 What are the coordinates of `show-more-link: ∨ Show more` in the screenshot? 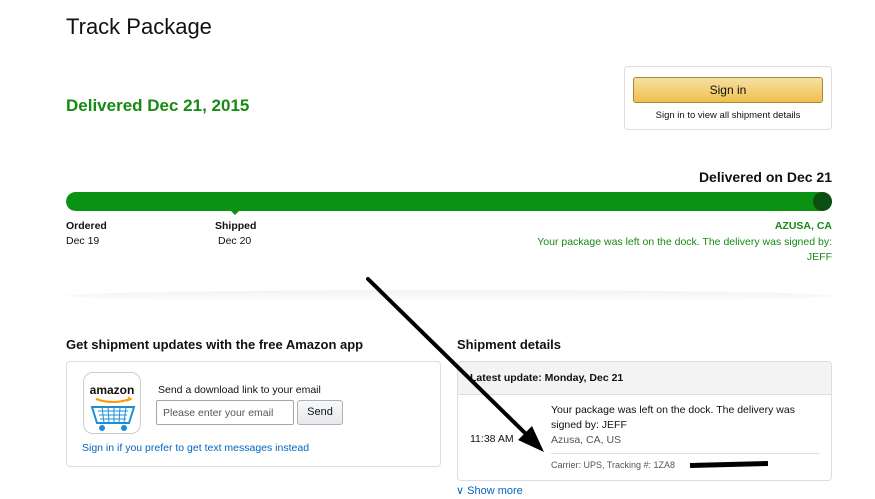 It's located at (489, 490).